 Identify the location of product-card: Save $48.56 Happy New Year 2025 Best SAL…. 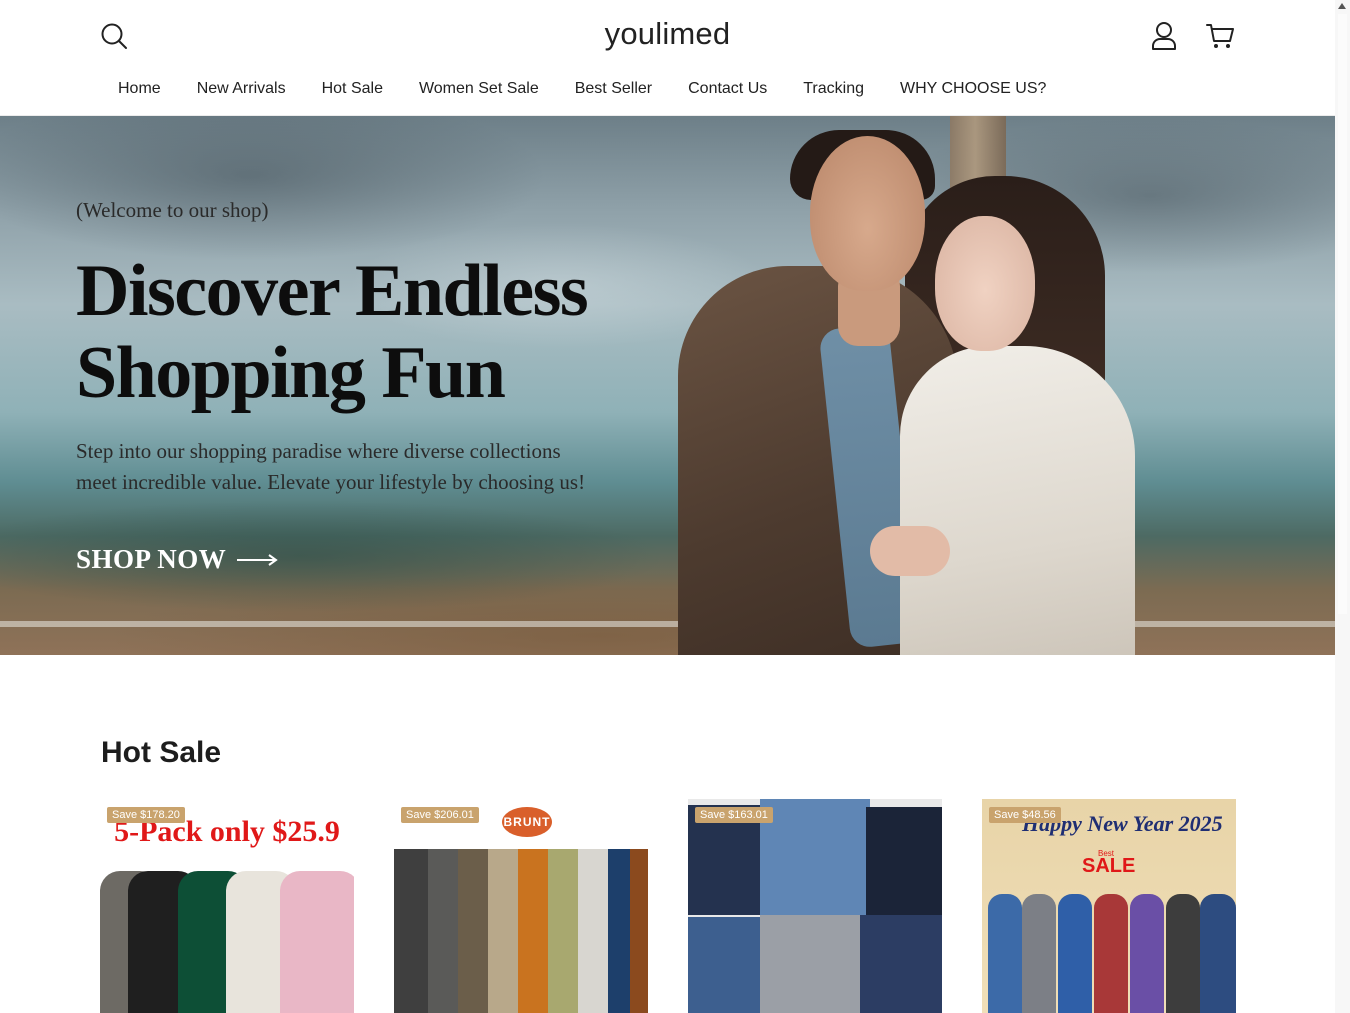
(1109, 906).